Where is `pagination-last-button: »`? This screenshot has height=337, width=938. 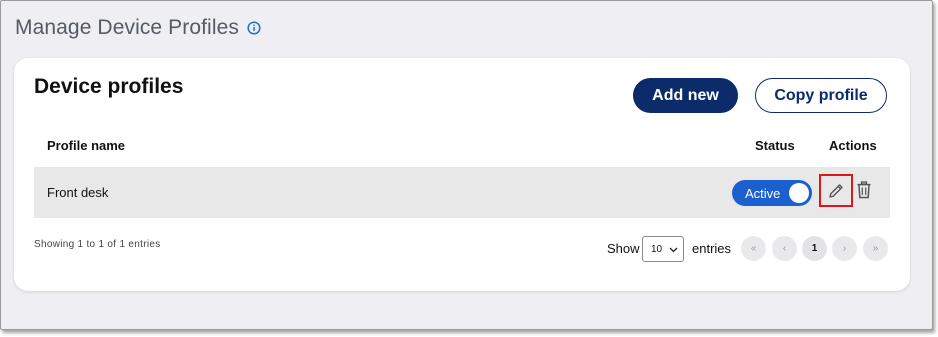
pagination-last-button: » is located at coordinates (875, 248).